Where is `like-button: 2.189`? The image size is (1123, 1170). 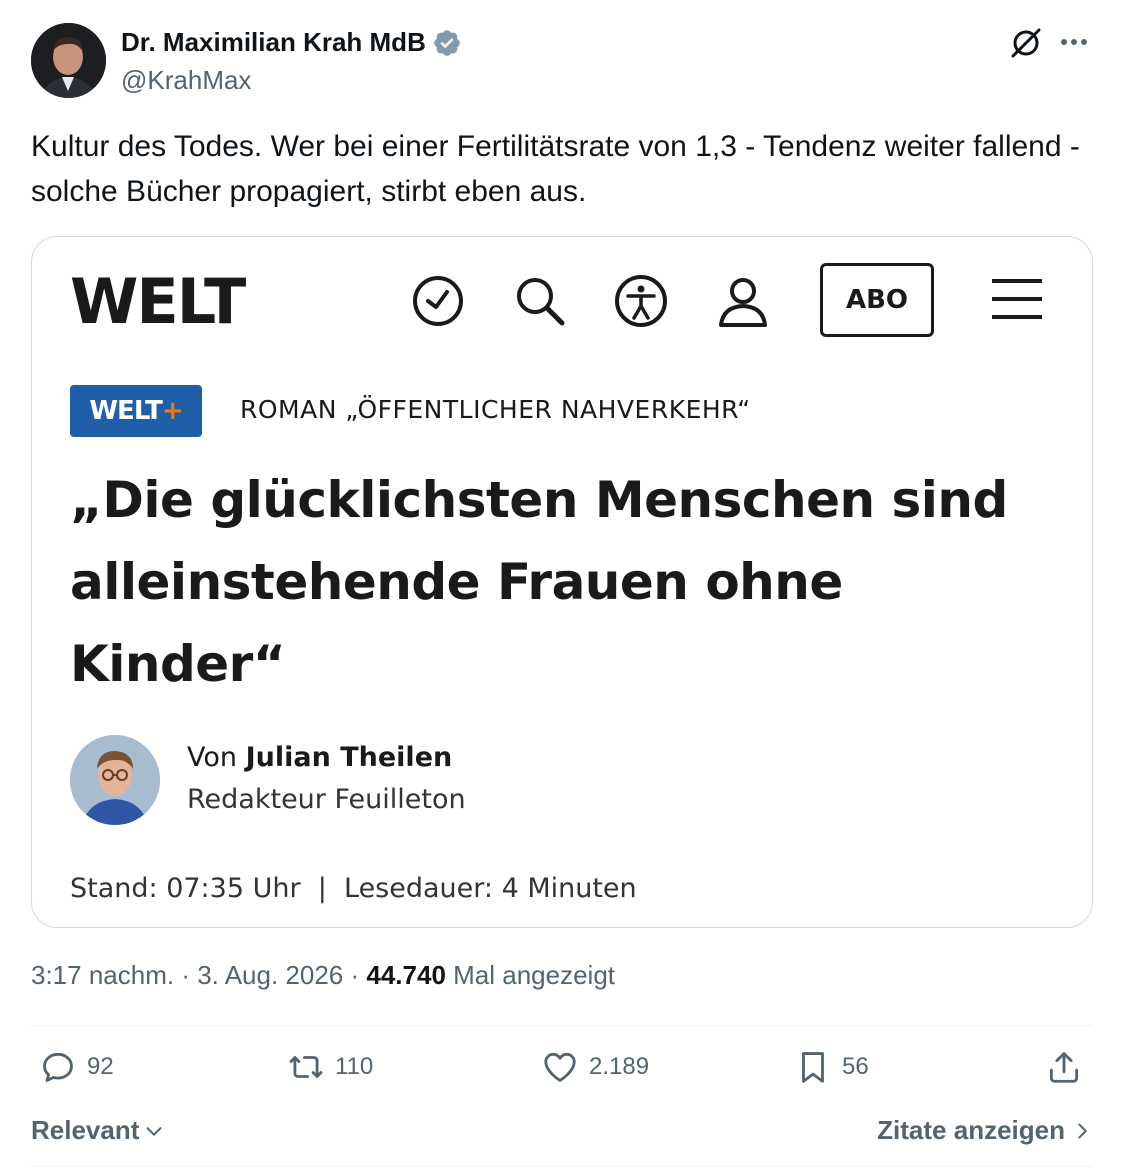
like-button: 2.189 is located at coordinates (595, 1067).